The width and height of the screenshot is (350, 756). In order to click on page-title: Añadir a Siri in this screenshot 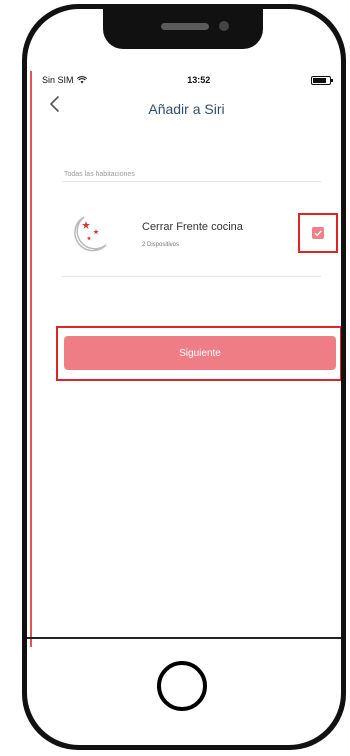, I will do `click(186, 109)`.